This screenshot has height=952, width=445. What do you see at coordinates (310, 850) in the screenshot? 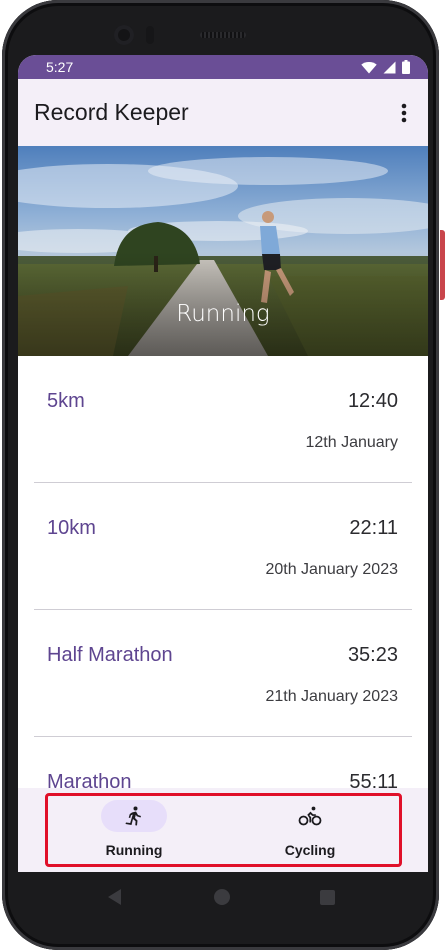
I see `nav-label-cycling: Cycling` at bounding box center [310, 850].